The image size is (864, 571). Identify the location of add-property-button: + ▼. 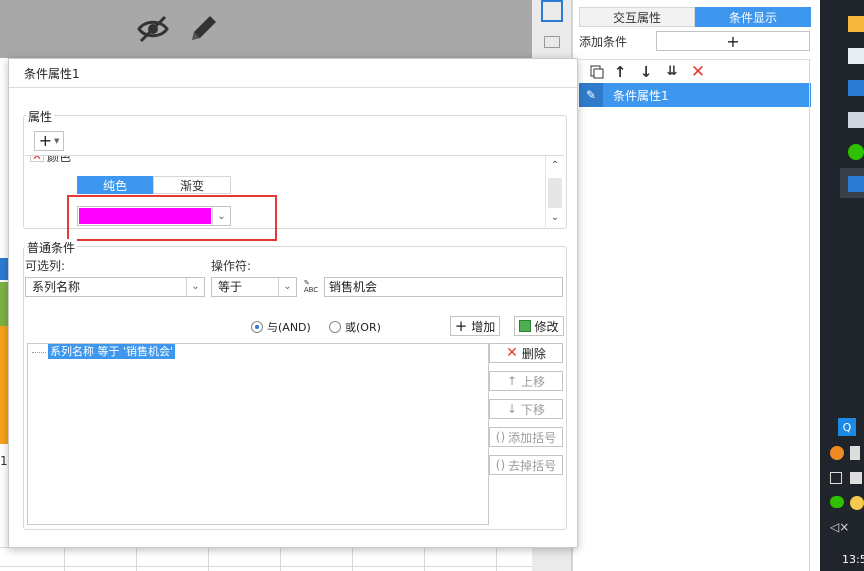
(49, 141).